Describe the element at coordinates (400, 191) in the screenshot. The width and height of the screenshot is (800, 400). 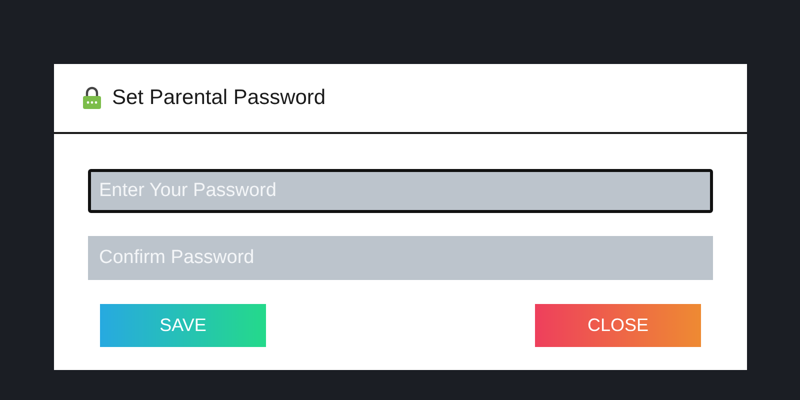
I see `password-field: Enter Your Password` at that location.